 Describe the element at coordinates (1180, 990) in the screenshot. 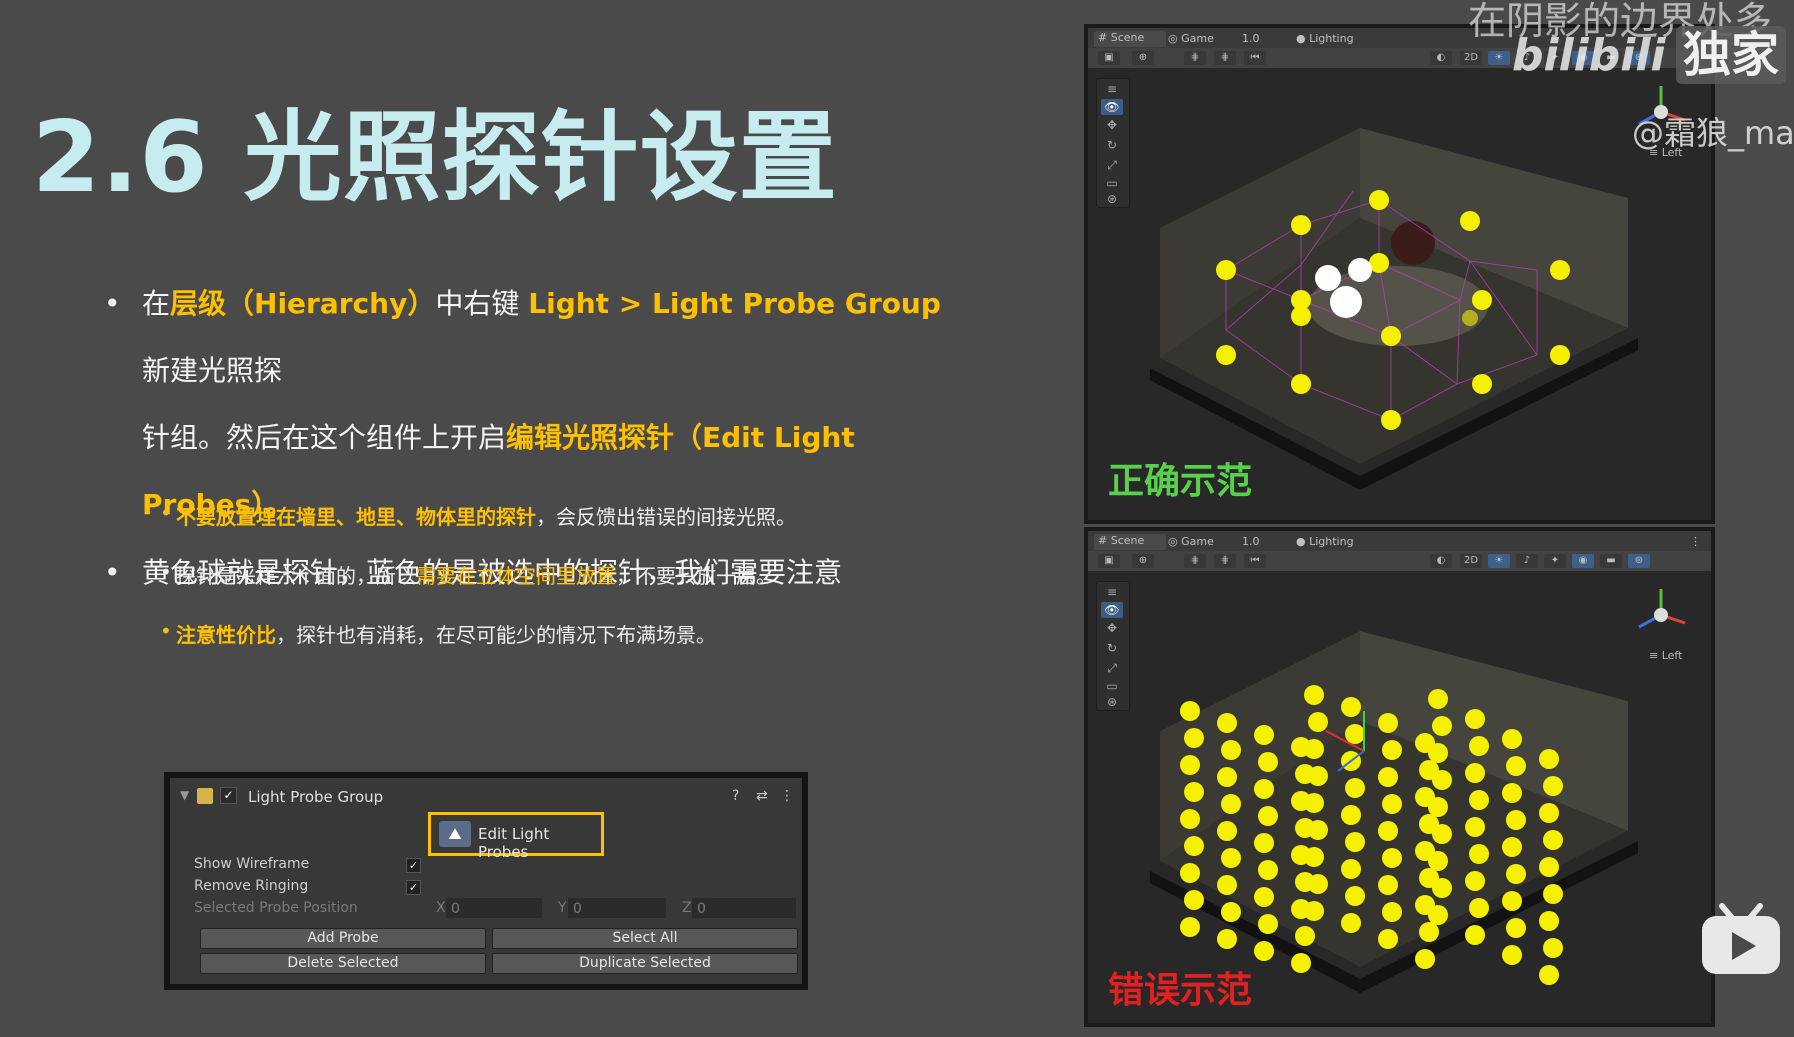

I see `caption-wrong: 错误示范` at that location.